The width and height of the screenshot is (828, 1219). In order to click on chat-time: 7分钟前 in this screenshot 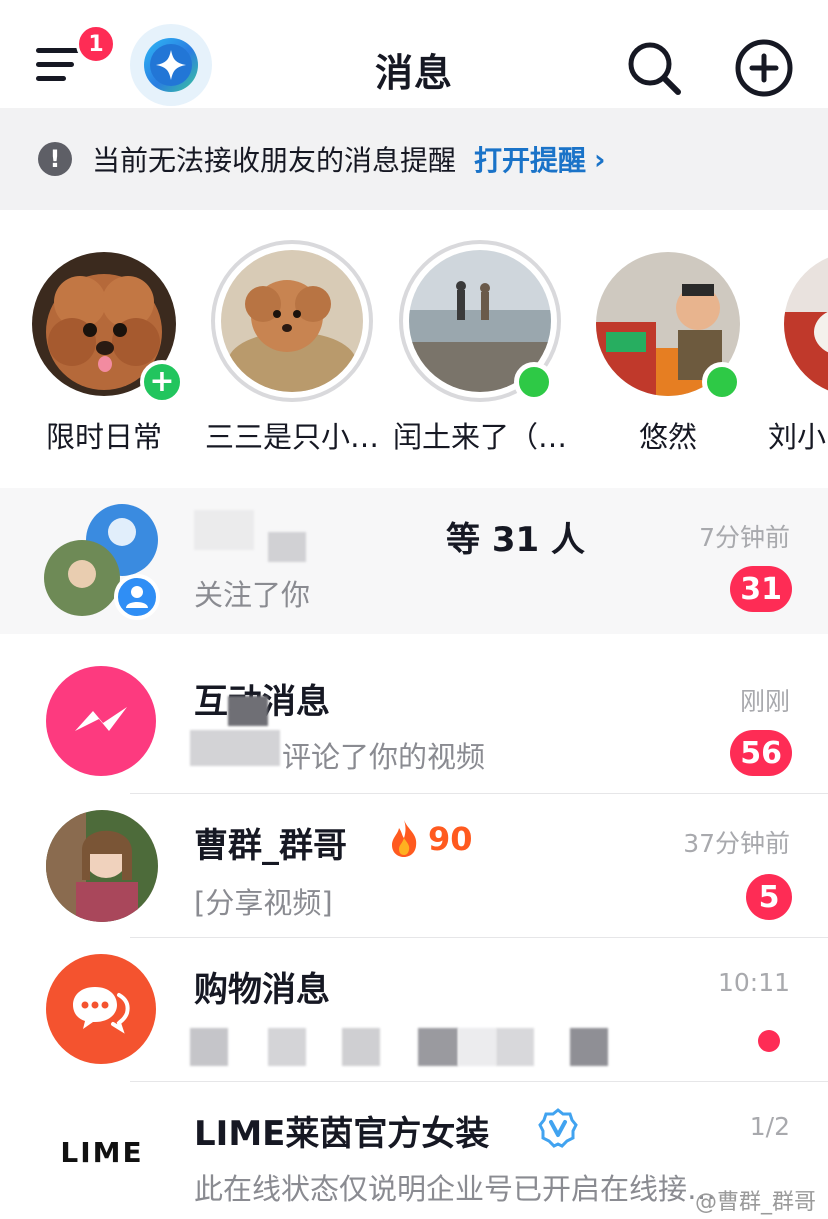, I will do `click(744, 537)`.